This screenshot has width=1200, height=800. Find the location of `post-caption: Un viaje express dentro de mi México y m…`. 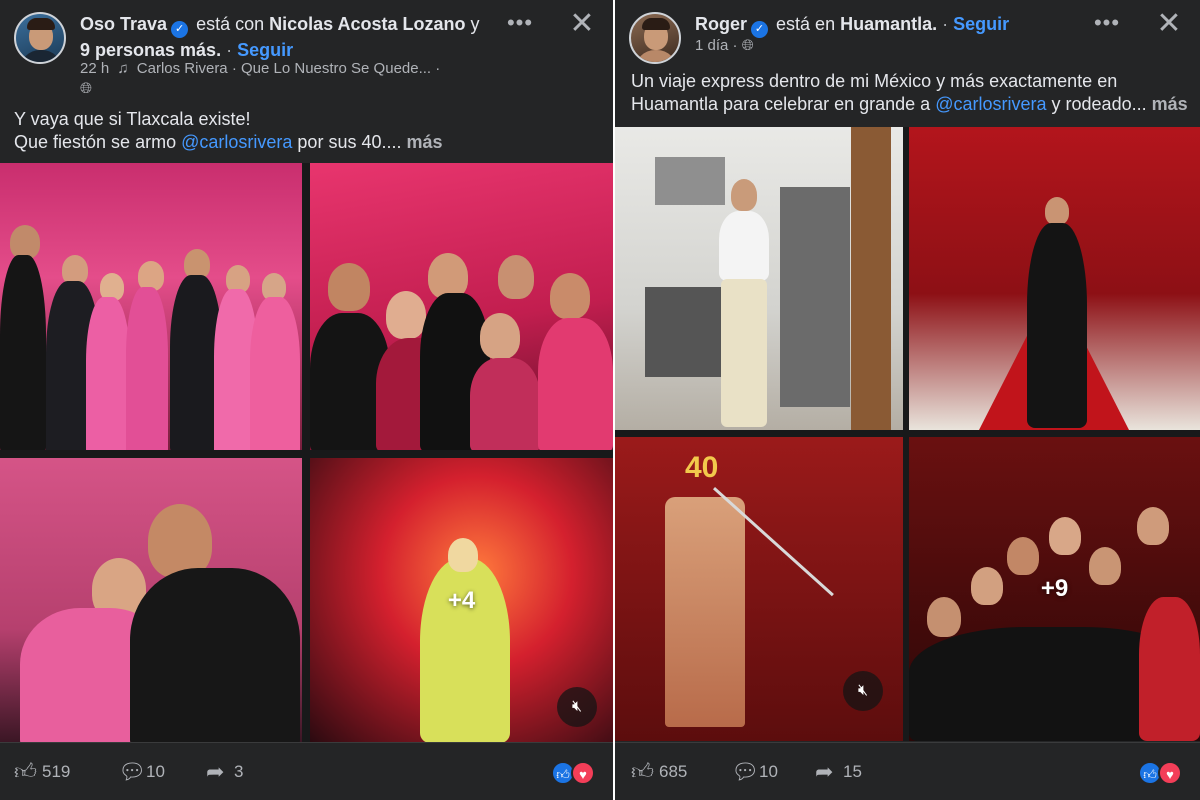

post-caption: Un viaje express dentro de mi México y m… is located at coordinates (913, 93).